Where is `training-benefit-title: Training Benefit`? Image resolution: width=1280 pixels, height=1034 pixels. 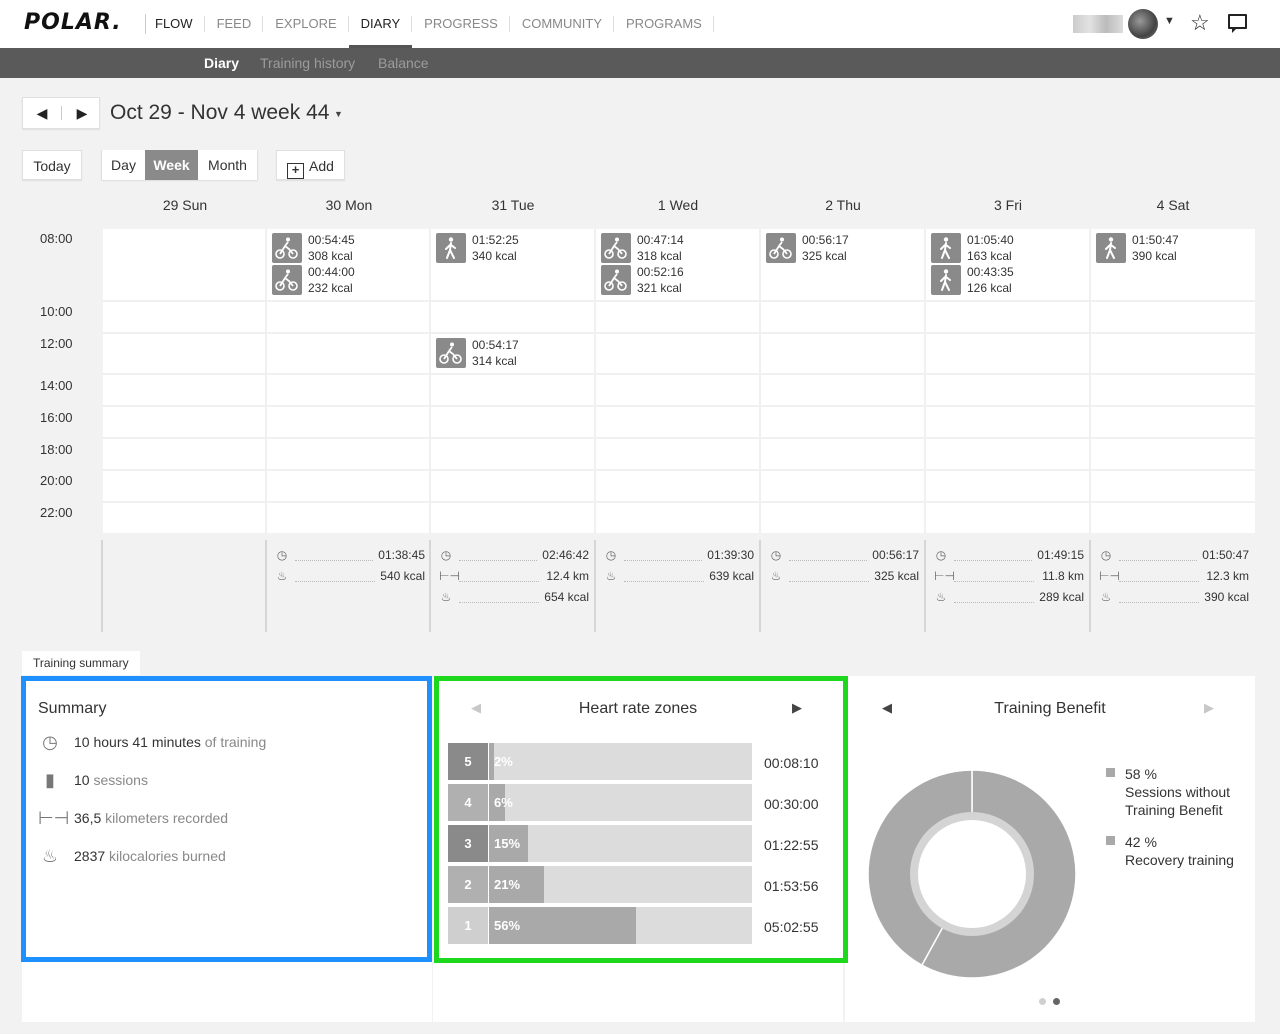 training-benefit-title: Training Benefit is located at coordinates (1050, 708).